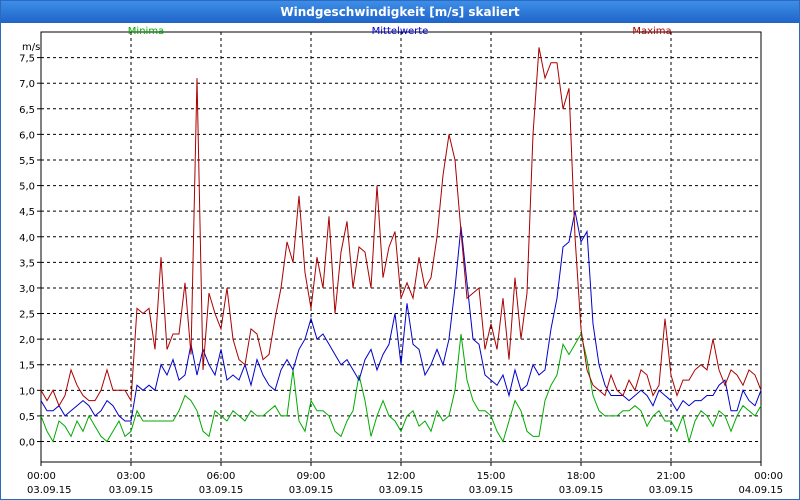 Image resolution: width=800 pixels, height=500 pixels. What do you see at coordinates (581, 476) in the screenshot?
I see `x-tick-time-label: 18:00` at bounding box center [581, 476].